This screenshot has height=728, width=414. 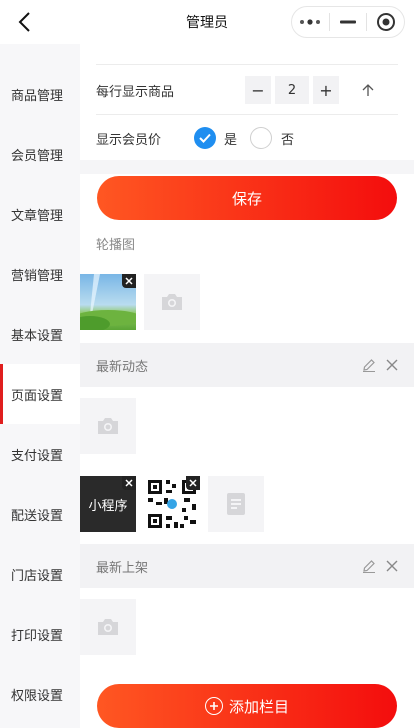 I want to click on add-product-image, so click(x=108, y=627).